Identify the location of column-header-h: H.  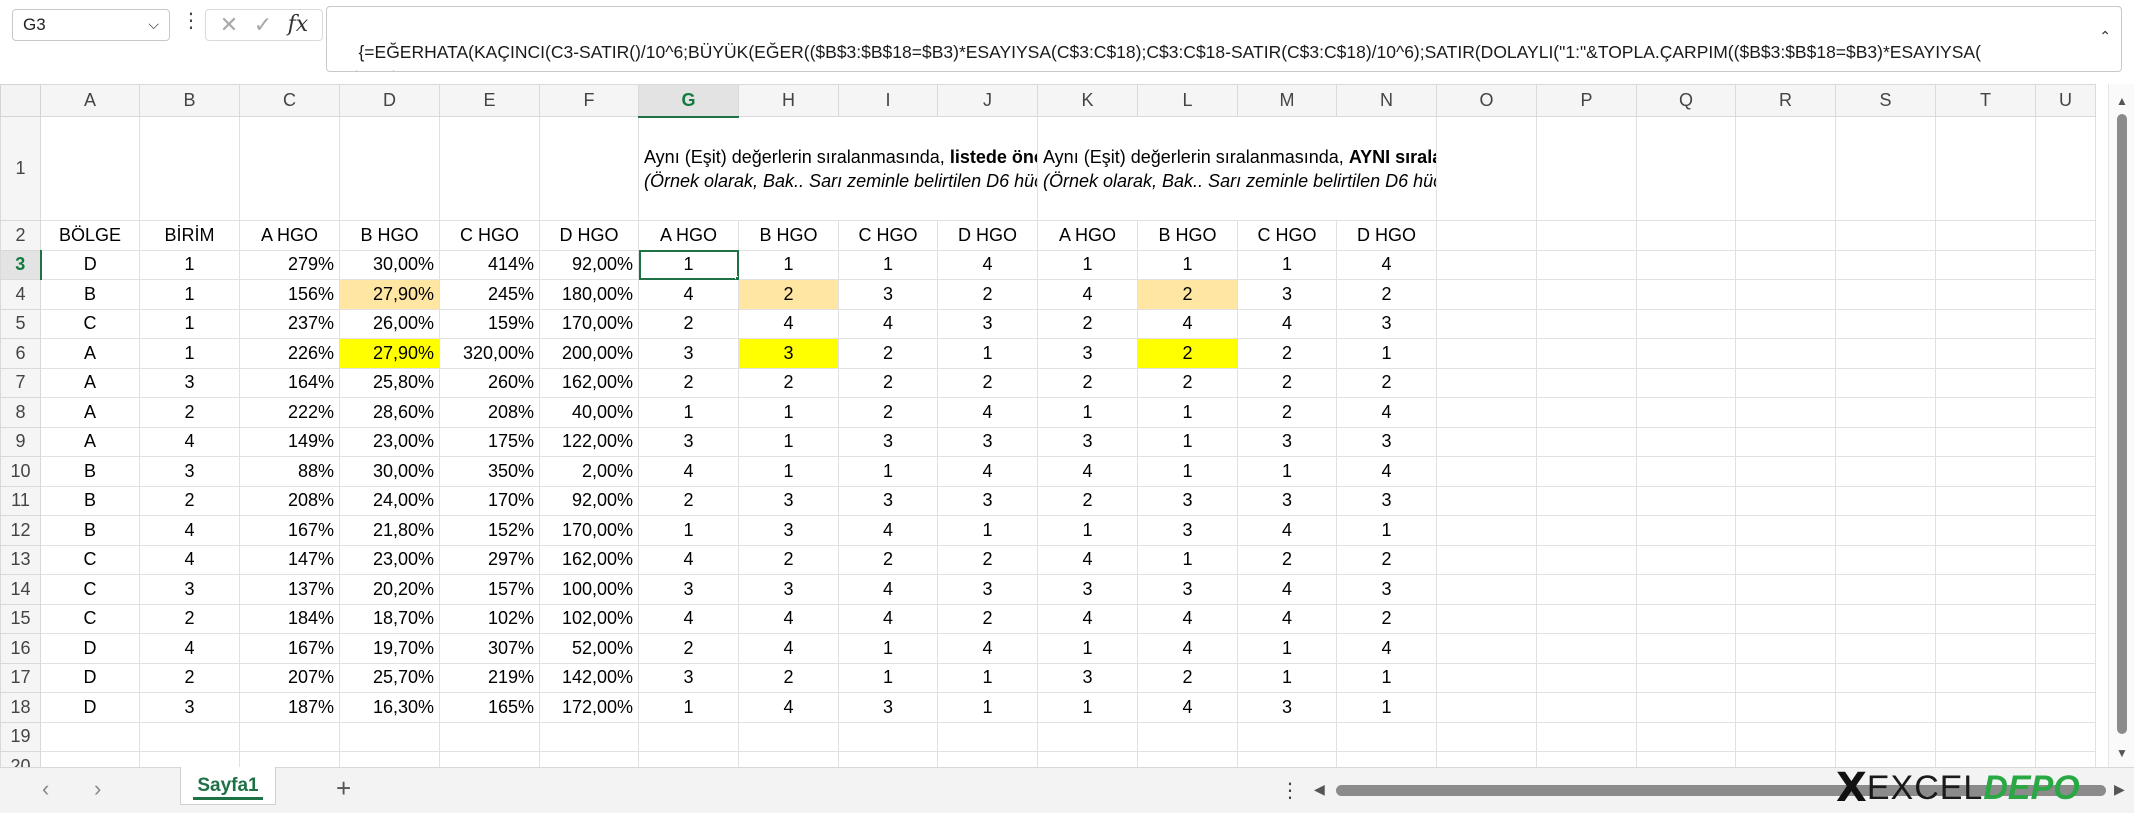
(788, 100).